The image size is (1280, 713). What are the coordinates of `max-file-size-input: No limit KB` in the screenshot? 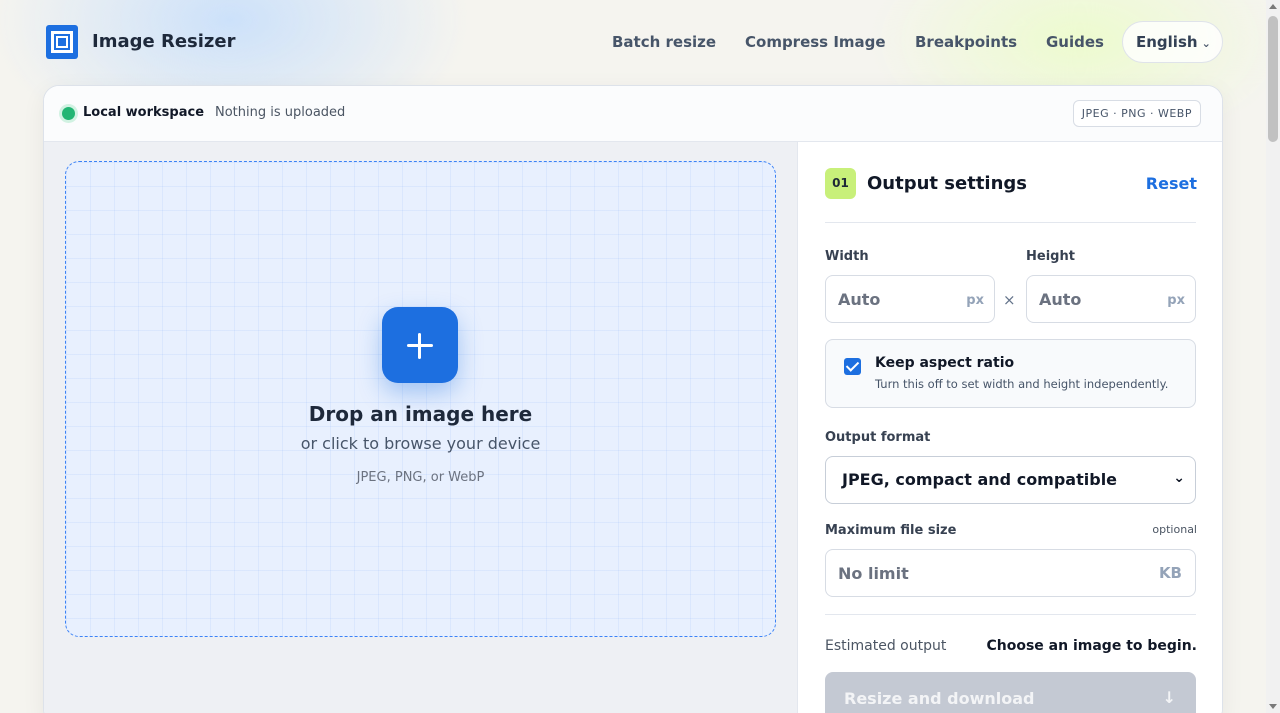 It's located at (1010, 573).